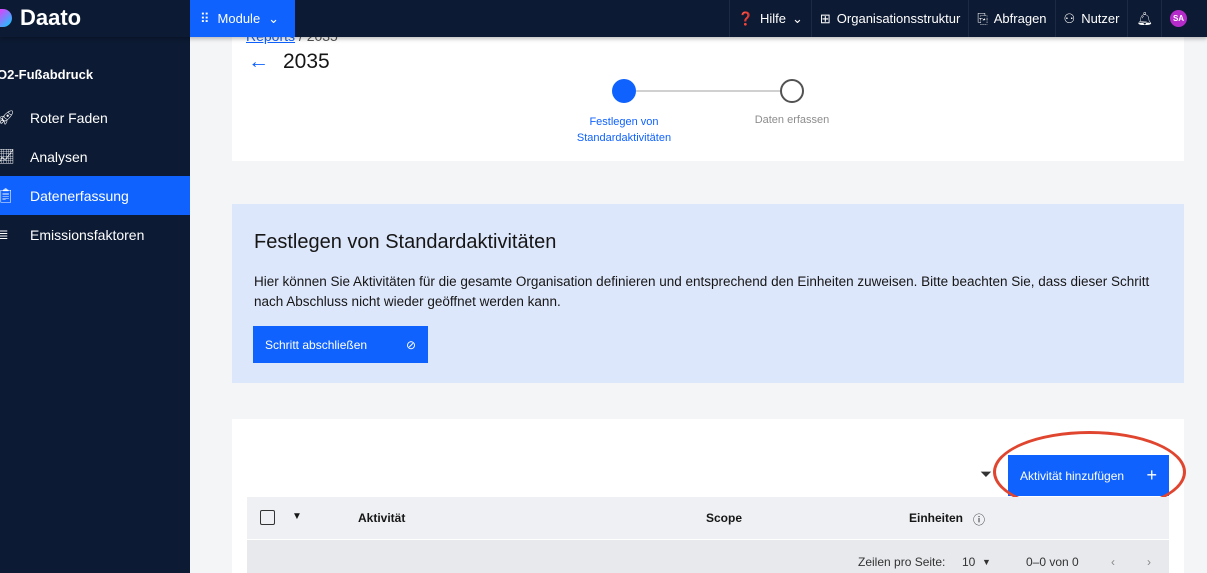 The width and height of the screenshot is (1207, 573). What do you see at coordinates (745, 18) in the screenshot?
I see `help-icon: ❓` at bounding box center [745, 18].